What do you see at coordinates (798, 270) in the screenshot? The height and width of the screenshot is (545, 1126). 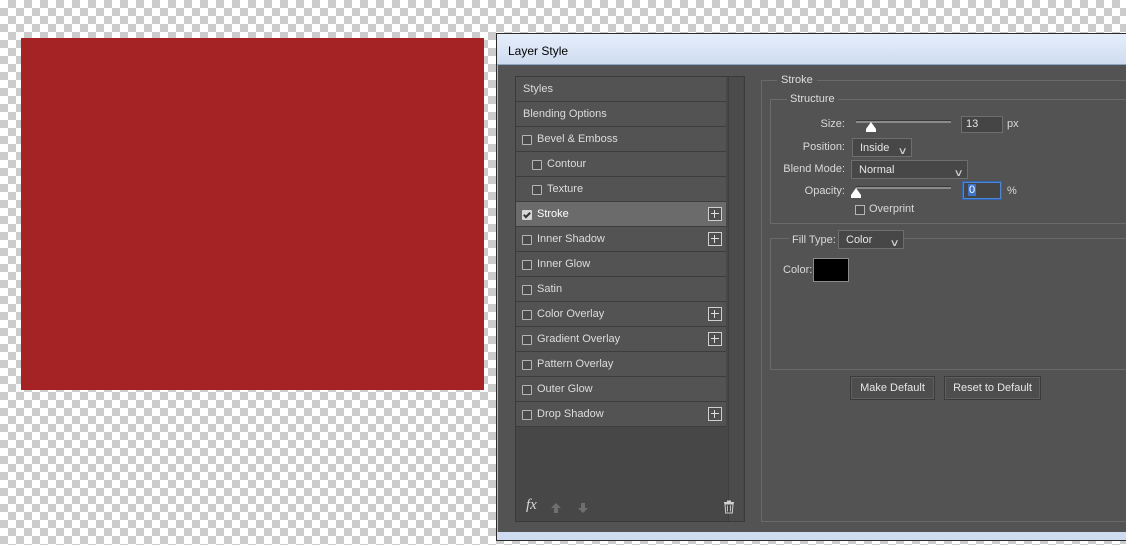 I see `color-label: Color:` at bounding box center [798, 270].